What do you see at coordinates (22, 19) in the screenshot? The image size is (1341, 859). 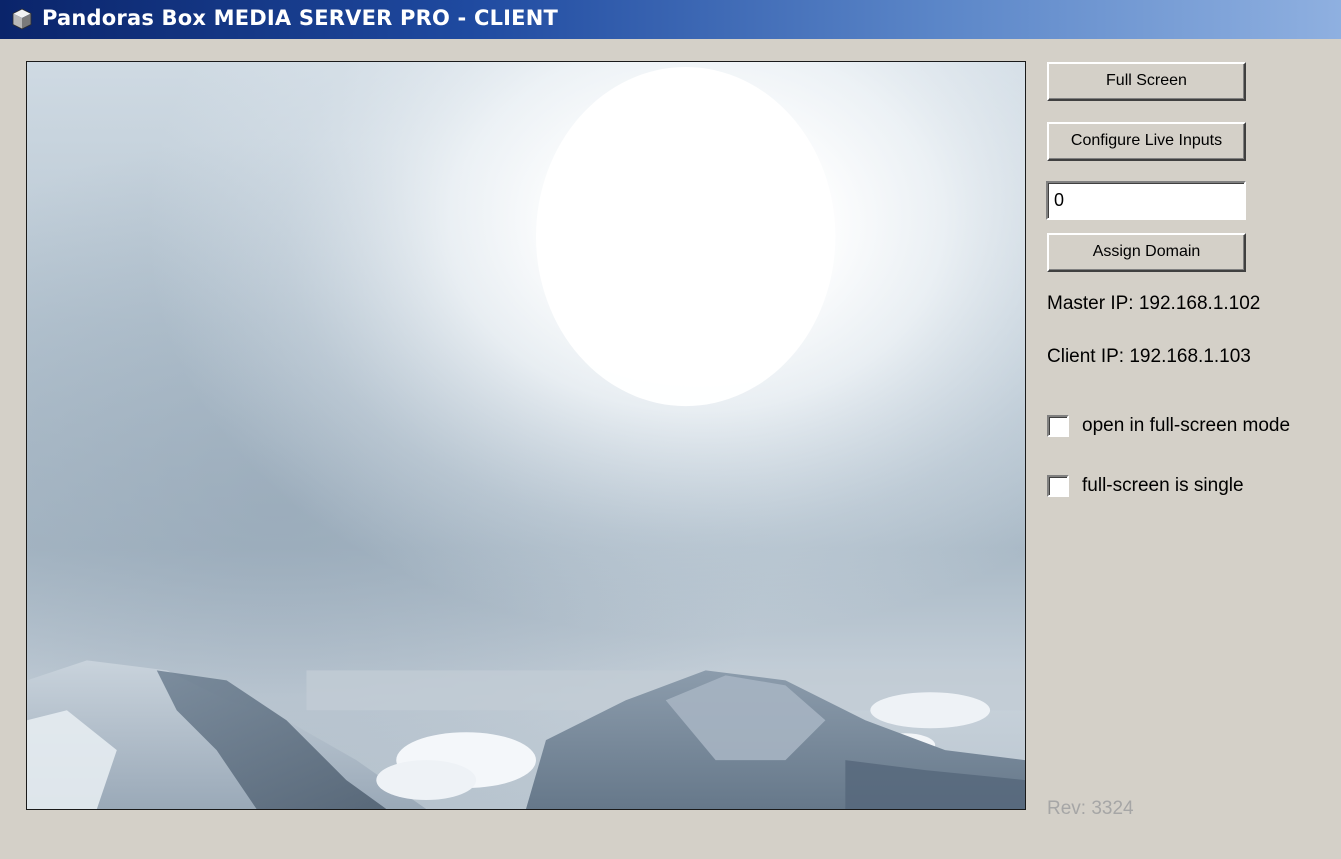 I see `cube-icon` at bounding box center [22, 19].